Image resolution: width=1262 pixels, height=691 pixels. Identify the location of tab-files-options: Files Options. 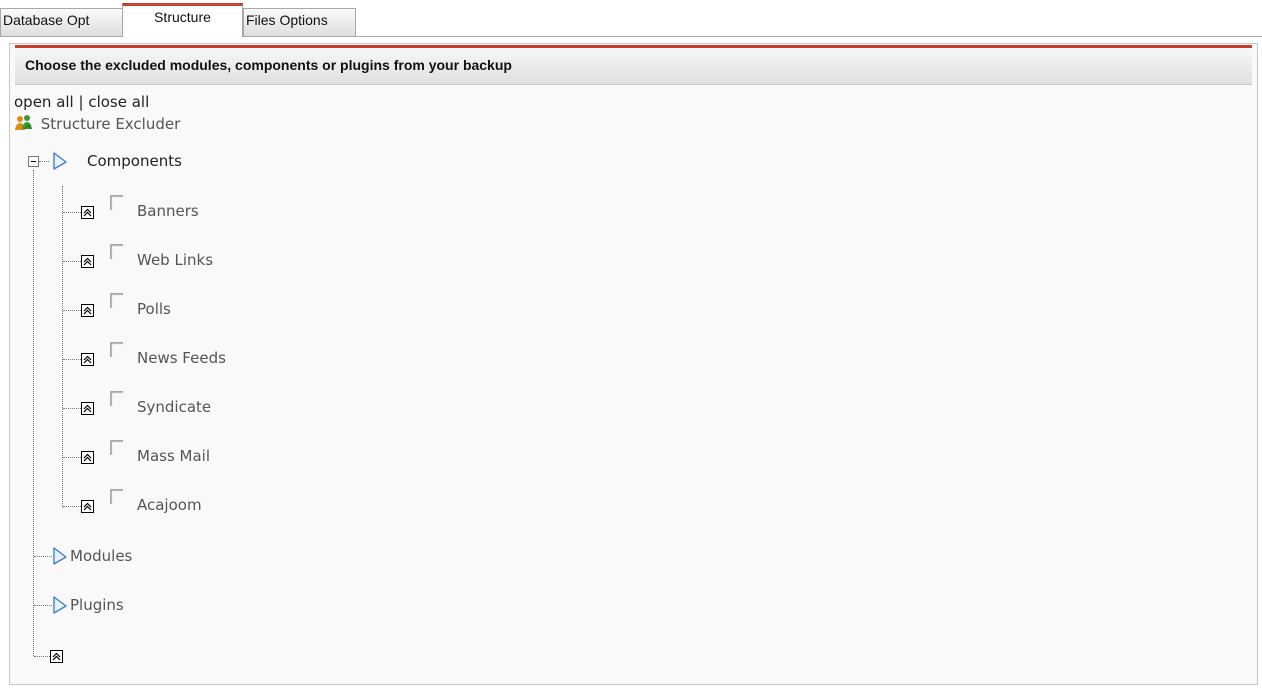
(299, 22).